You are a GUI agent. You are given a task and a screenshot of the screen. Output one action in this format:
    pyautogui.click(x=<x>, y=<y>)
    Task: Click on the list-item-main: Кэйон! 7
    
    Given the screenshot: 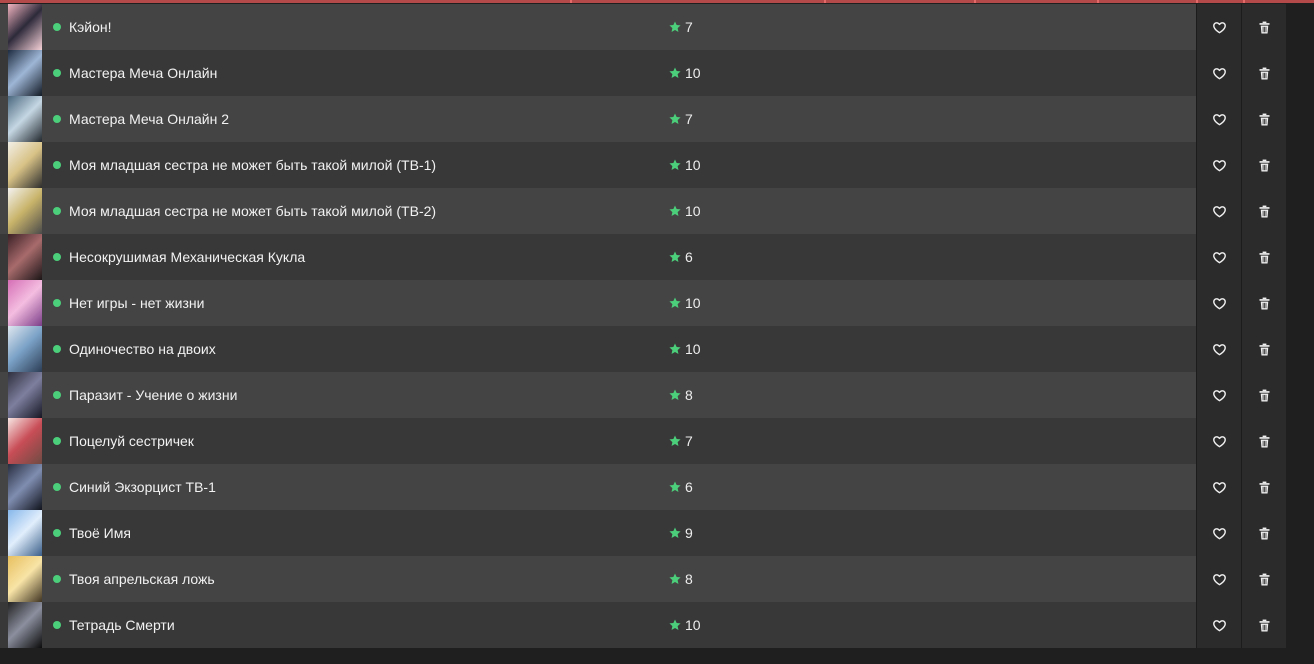 What is the action you would take?
    pyautogui.click(x=598, y=27)
    